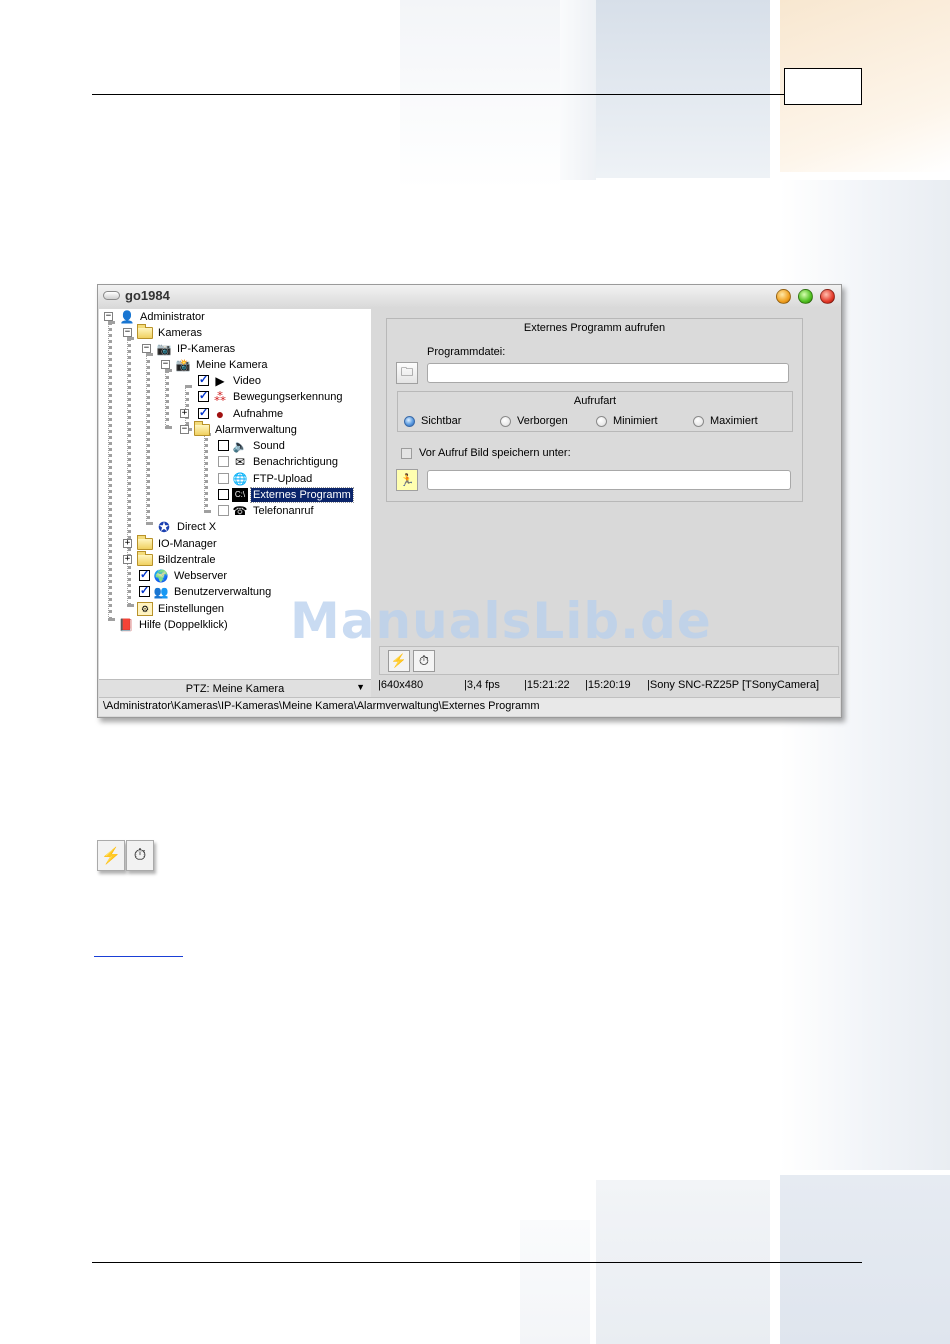  Describe the element at coordinates (360, 687) in the screenshot. I see `chevron-down-icon: ▼` at that location.